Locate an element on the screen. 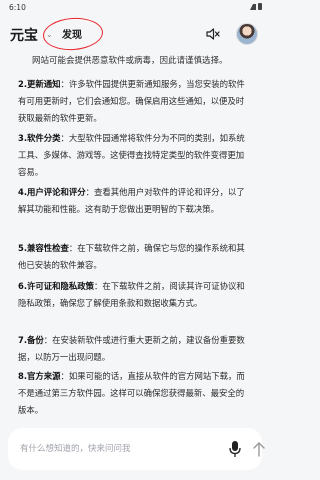 Image resolution: width=320 pixels, height=480 pixels. status-icons is located at coordinates (256, 6).